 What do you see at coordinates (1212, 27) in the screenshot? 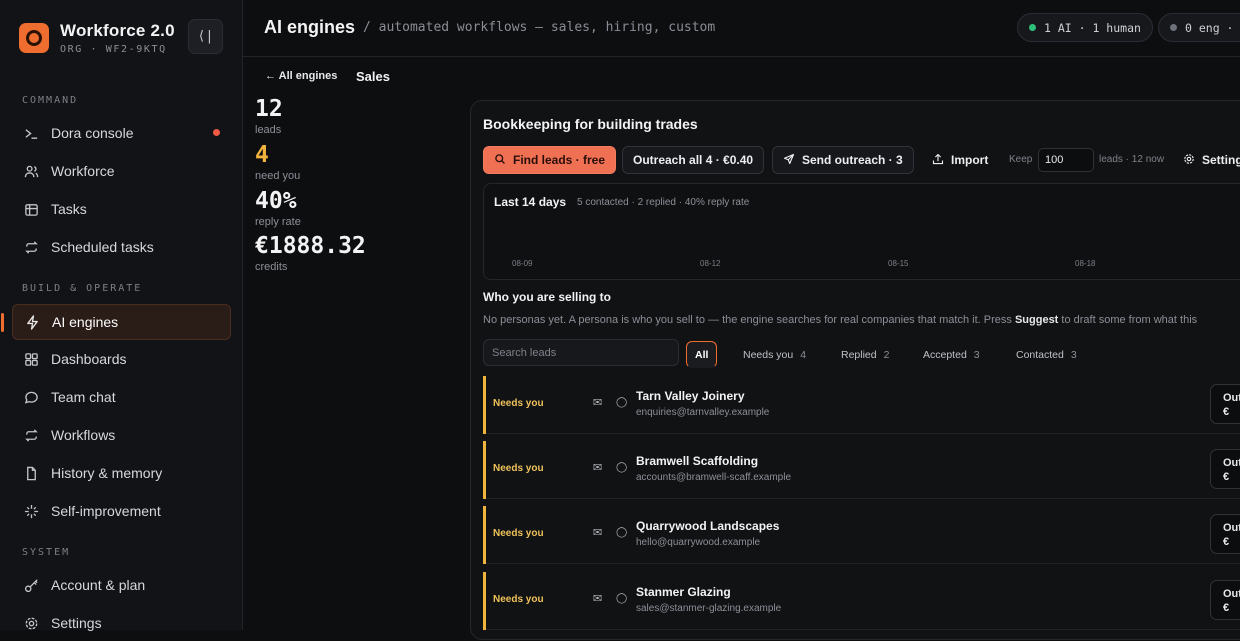
I see `engine-count-text: 0 eng · 0` at bounding box center [1212, 27].